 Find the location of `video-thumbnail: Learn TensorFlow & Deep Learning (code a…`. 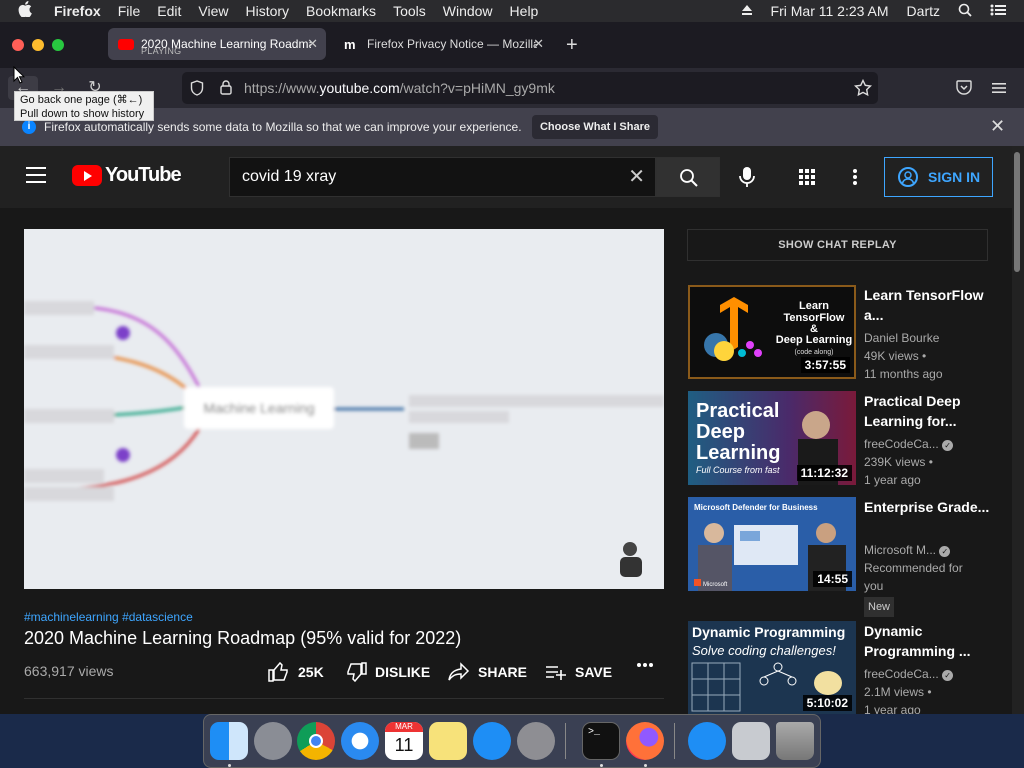

video-thumbnail: Learn TensorFlow & Deep Learning (code a… is located at coordinates (772, 332).